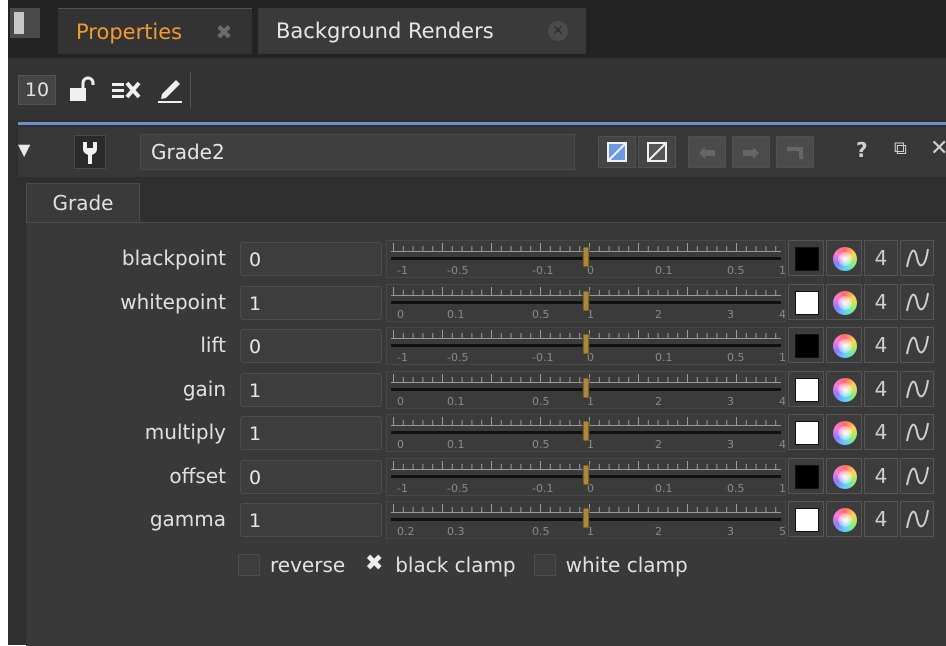  Describe the element at coordinates (844, 432) in the screenshot. I see `multiply-color-wheel-button` at that location.